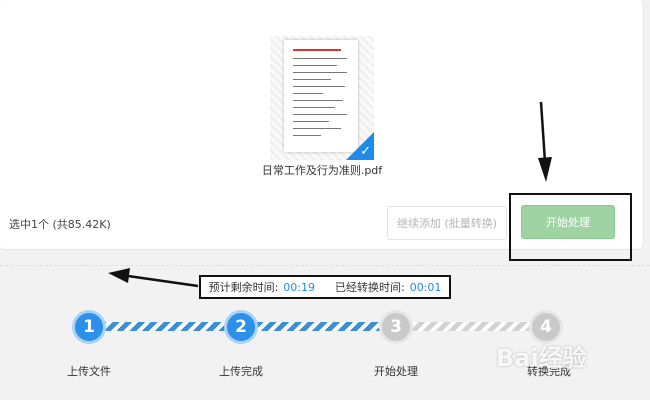 This screenshot has height=400, width=650. I want to click on step-1-circle: 1, so click(89, 327).